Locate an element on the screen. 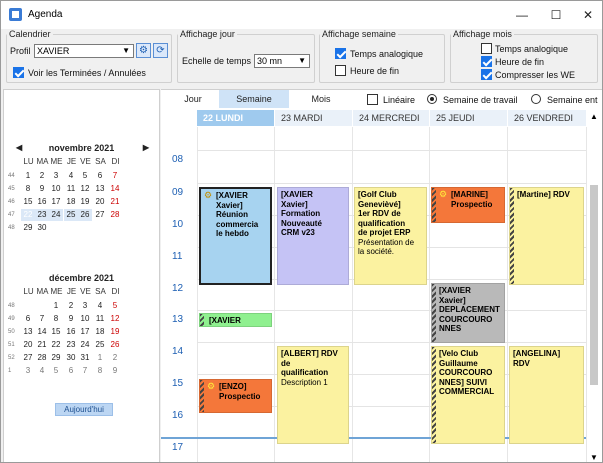 This screenshot has height=463, width=603. tab-jour: Jour is located at coordinates (193, 99).